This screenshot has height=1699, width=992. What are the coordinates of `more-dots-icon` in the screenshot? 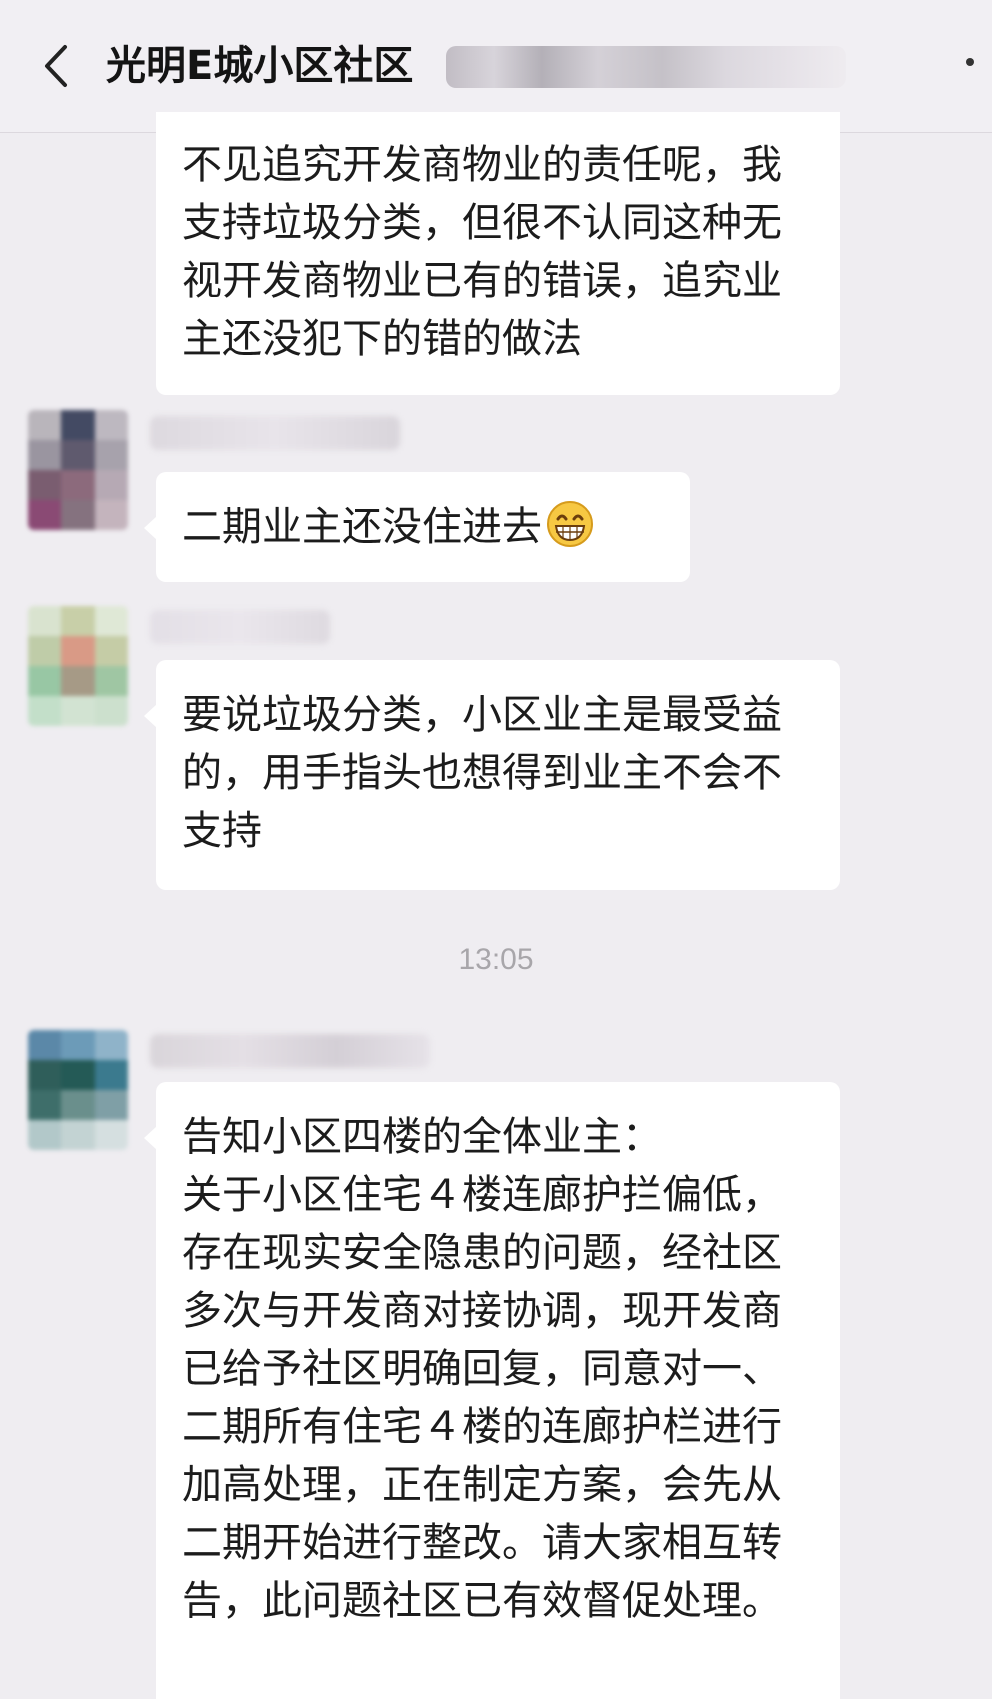 It's located at (970, 62).